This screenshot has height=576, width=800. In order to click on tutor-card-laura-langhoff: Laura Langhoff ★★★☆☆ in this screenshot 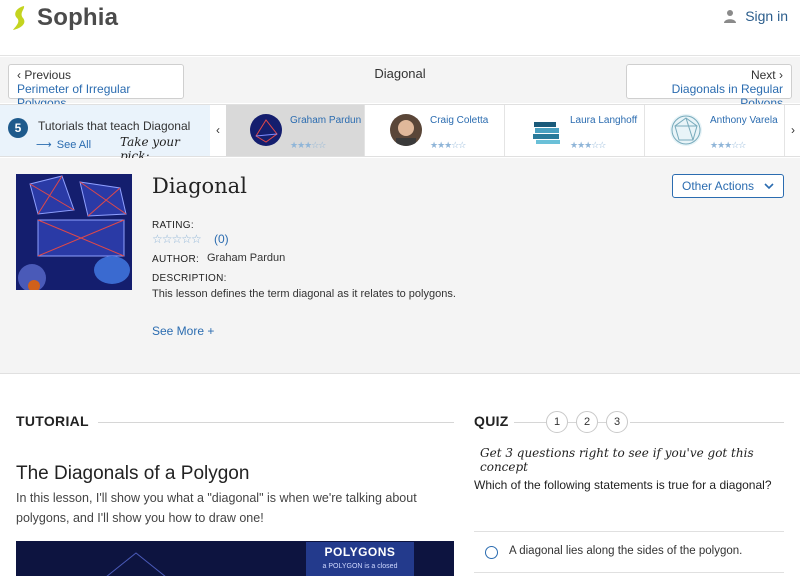, I will do `click(575, 130)`.